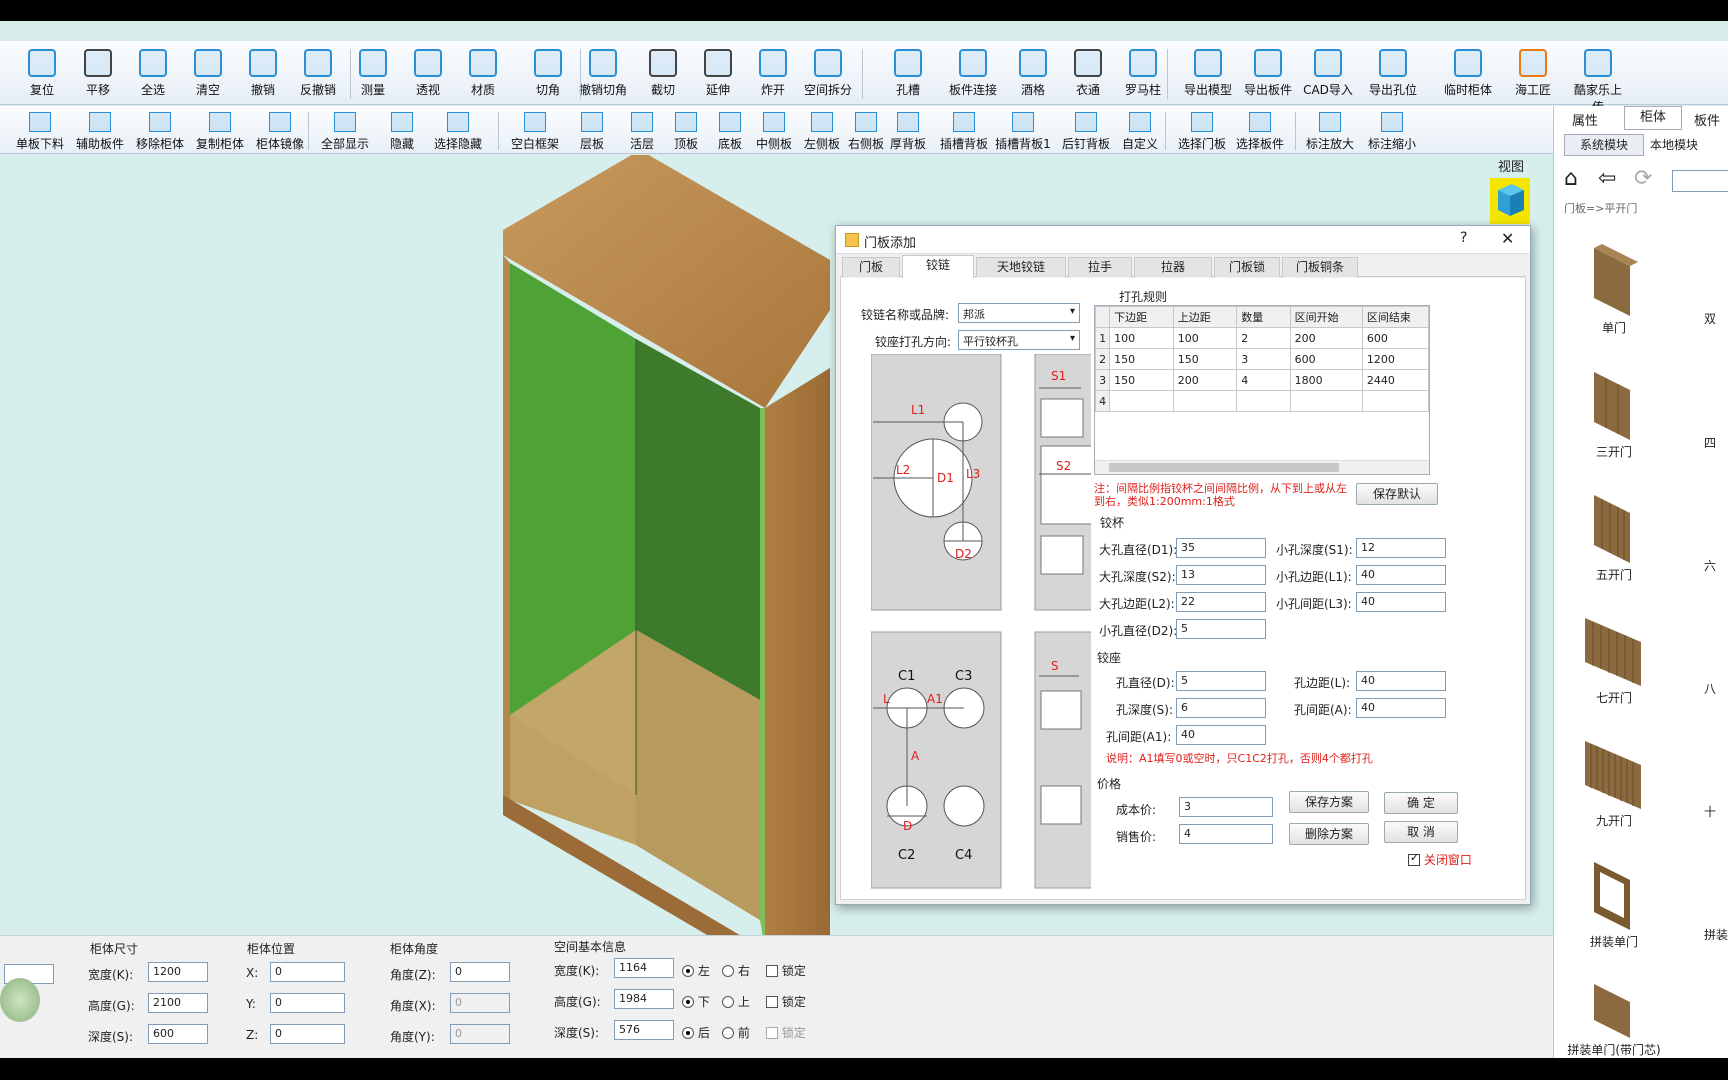 The height and width of the screenshot is (1080, 1728). What do you see at coordinates (345, 132) in the screenshot?
I see `toolbar2-button-5: 全部显示` at bounding box center [345, 132].